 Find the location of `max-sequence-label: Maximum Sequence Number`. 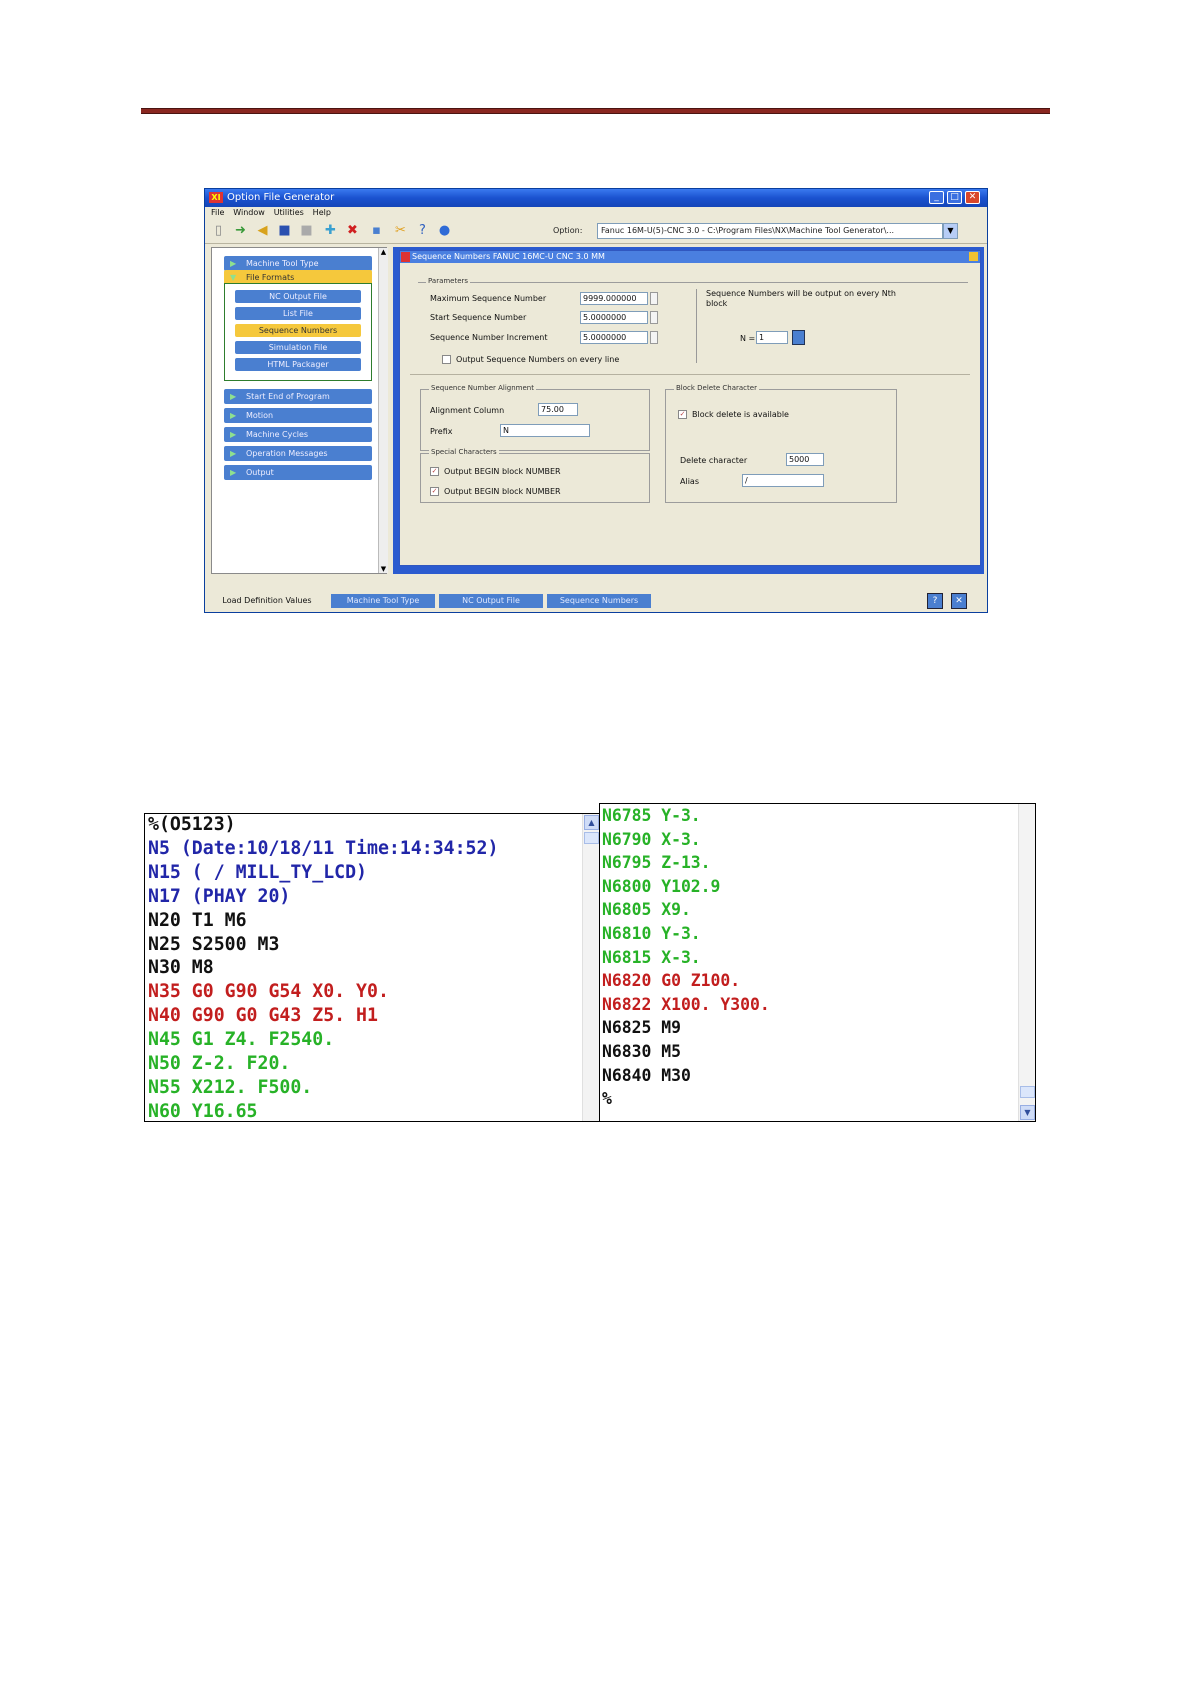

max-sequence-label: Maximum Sequence Number is located at coordinates (488, 298).